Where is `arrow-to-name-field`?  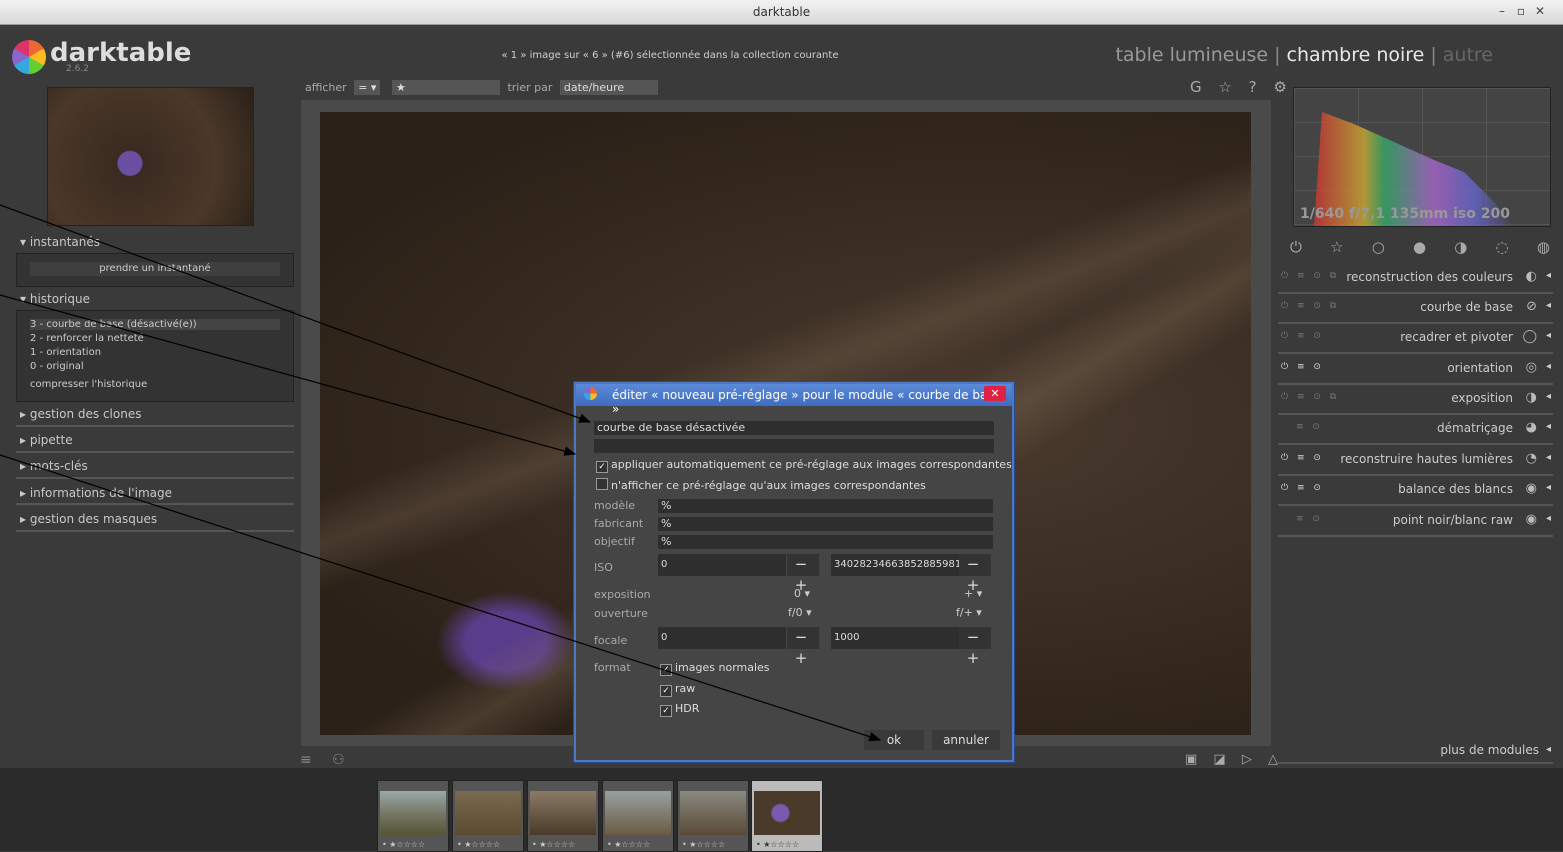 arrow-to-name-field is located at coordinates (296, 313).